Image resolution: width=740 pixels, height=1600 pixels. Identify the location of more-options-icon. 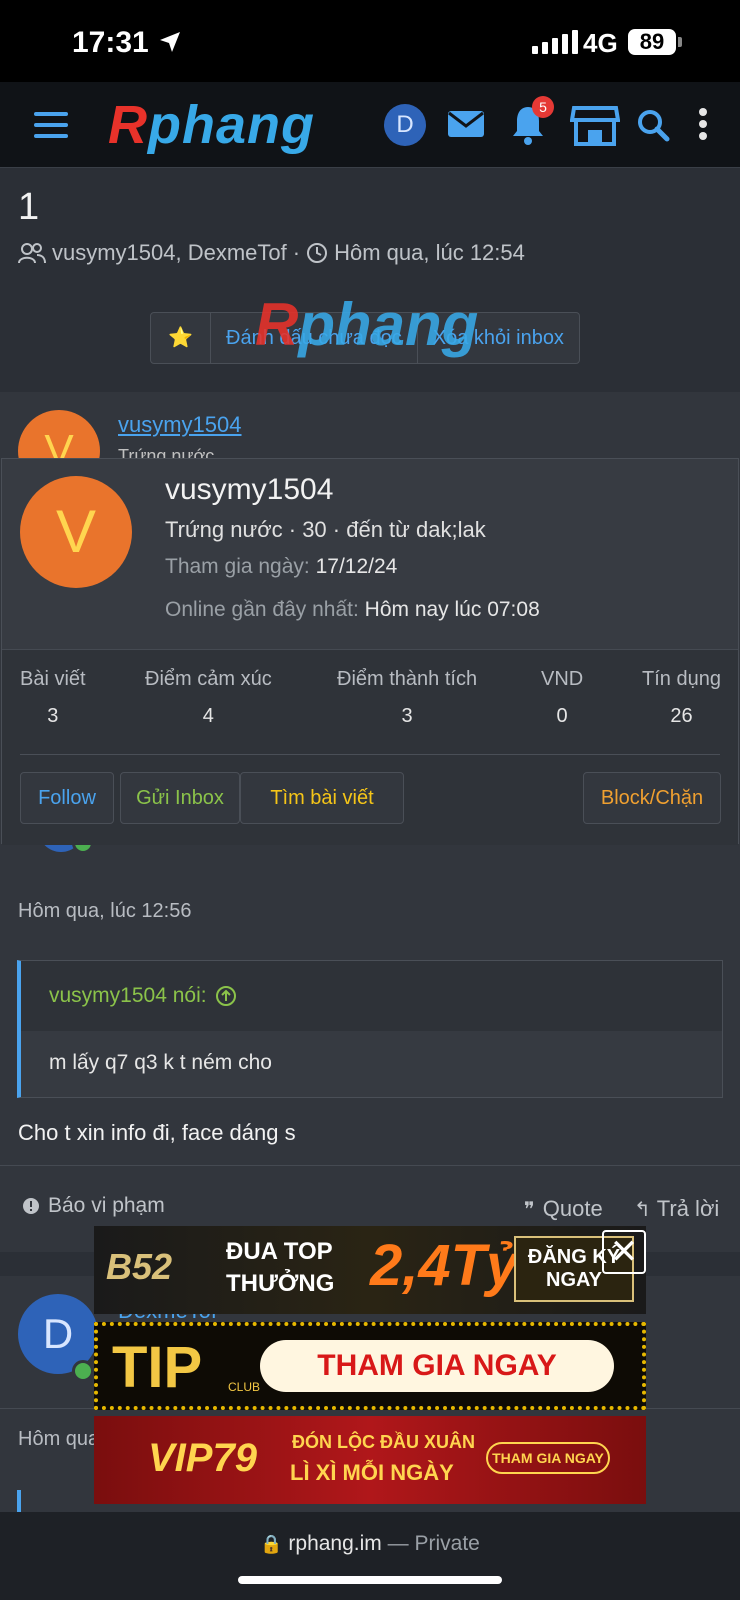
(703, 124).